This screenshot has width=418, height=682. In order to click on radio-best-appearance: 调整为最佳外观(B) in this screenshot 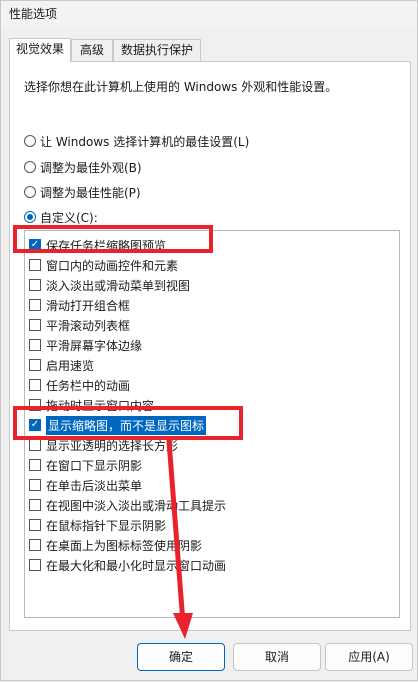, I will do `click(83, 167)`.